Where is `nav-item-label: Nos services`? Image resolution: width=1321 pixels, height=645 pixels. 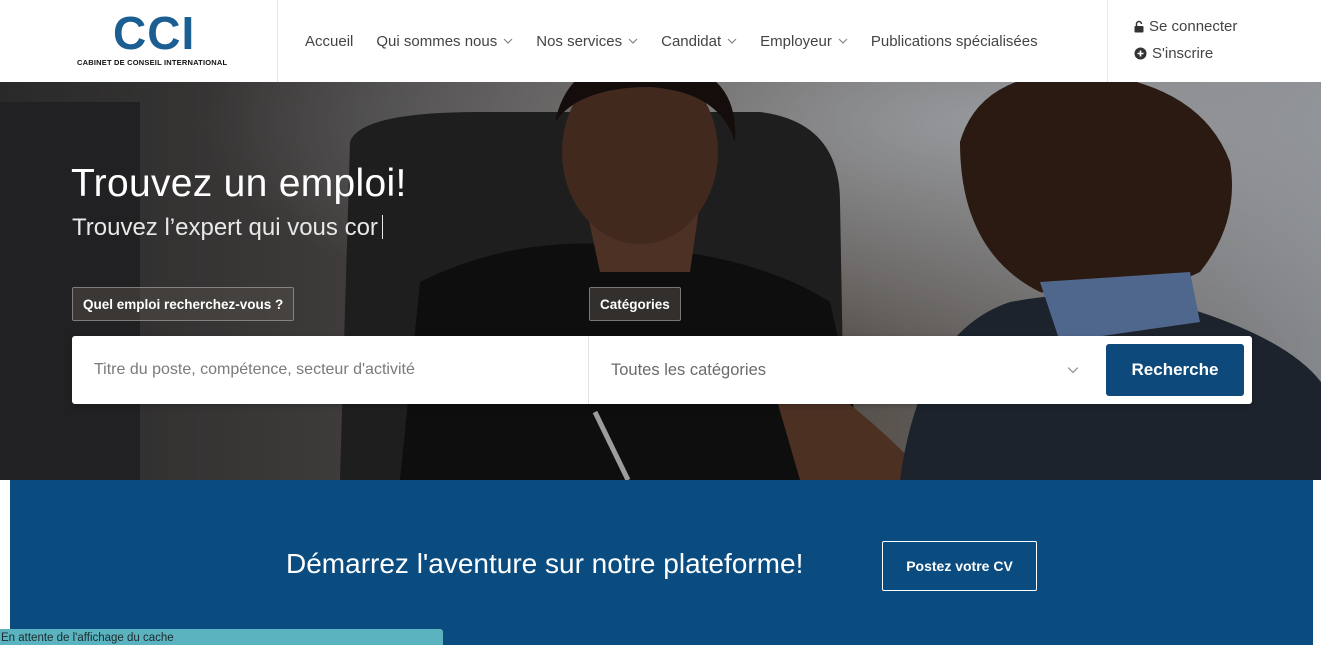
nav-item-label: Nos services is located at coordinates (579, 41).